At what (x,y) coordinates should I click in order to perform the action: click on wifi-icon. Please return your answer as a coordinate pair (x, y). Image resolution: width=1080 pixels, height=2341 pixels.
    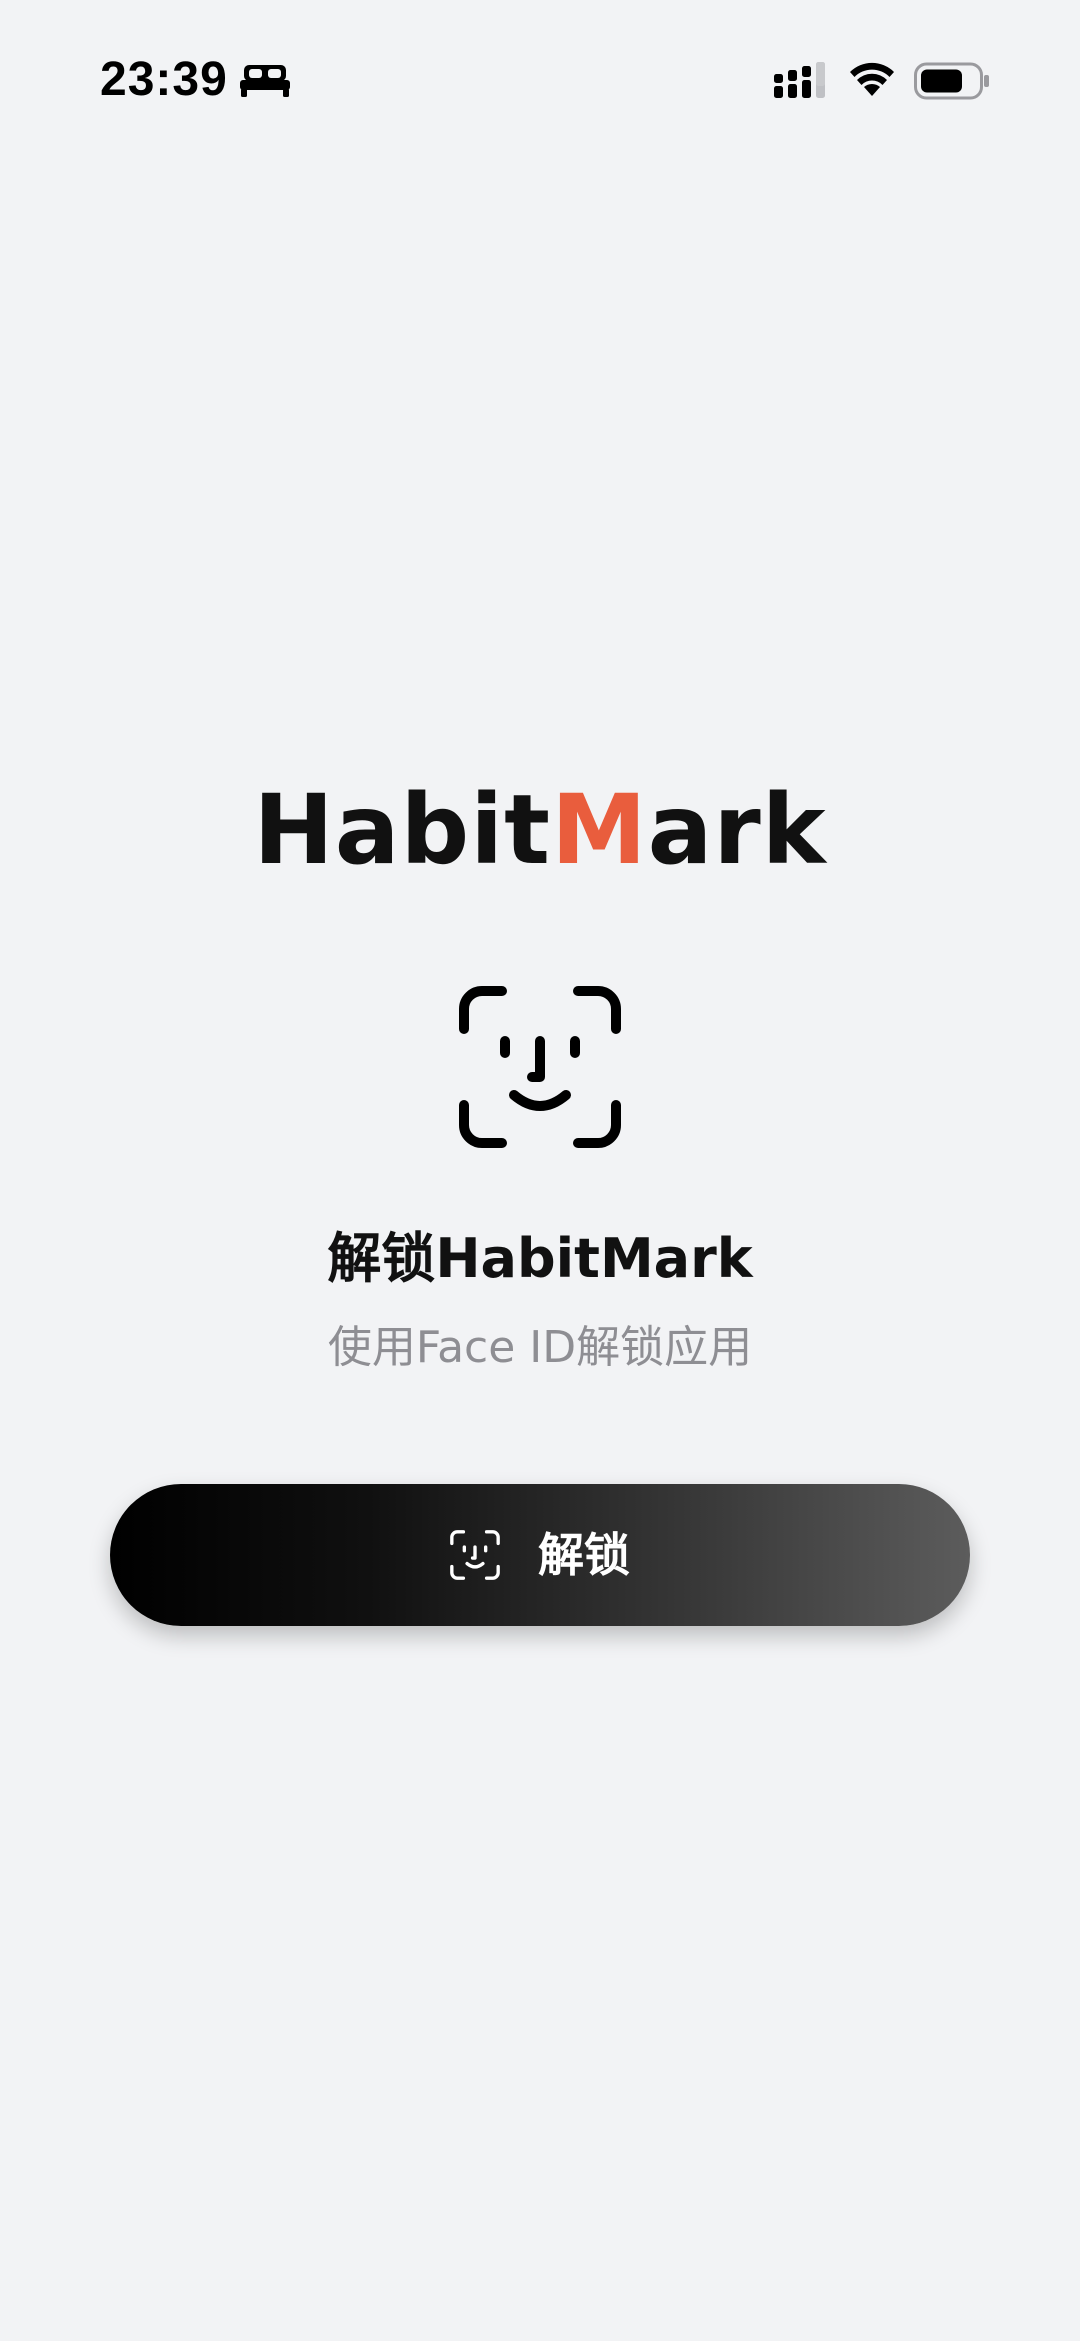
    Looking at the image, I should click on (872, 79).